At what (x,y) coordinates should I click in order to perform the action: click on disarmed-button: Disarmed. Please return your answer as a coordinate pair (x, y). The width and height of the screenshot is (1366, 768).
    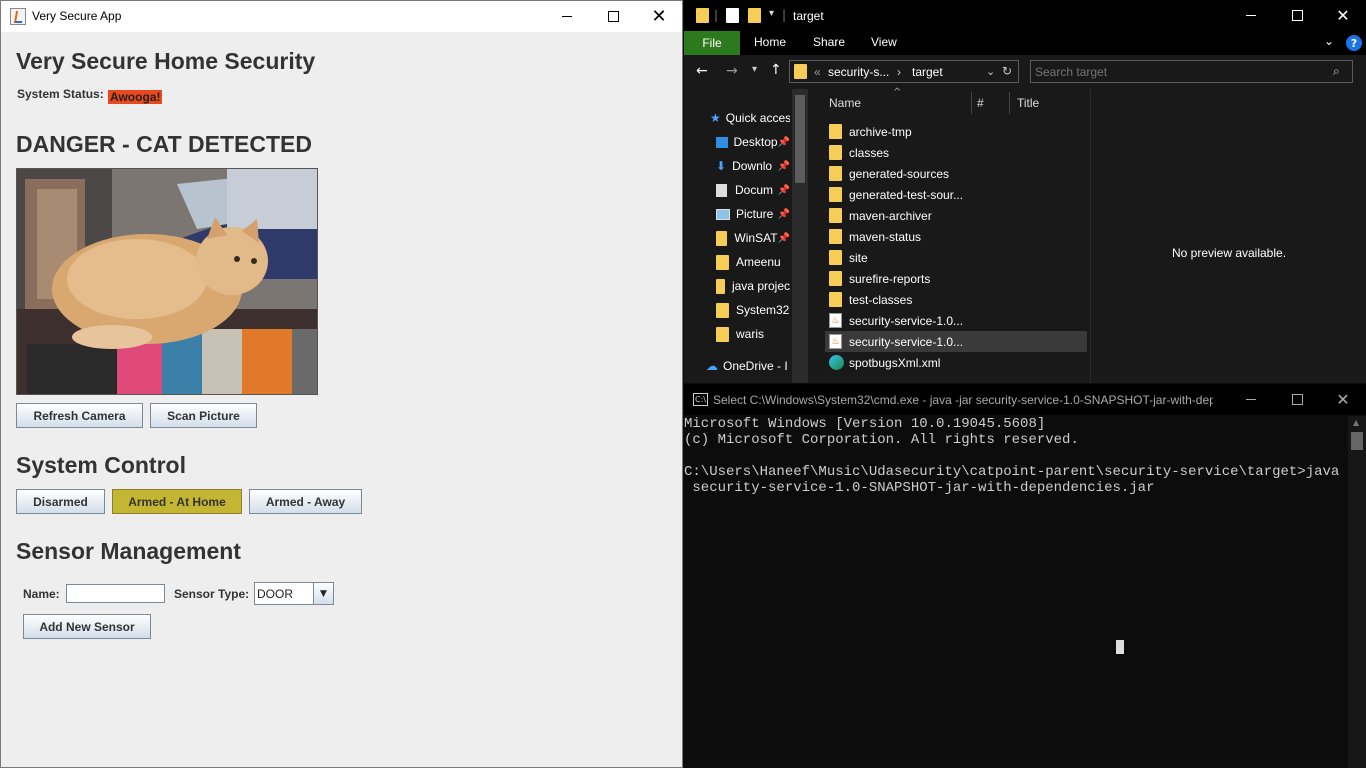
    Looking at the image, I should click on (60, 501).